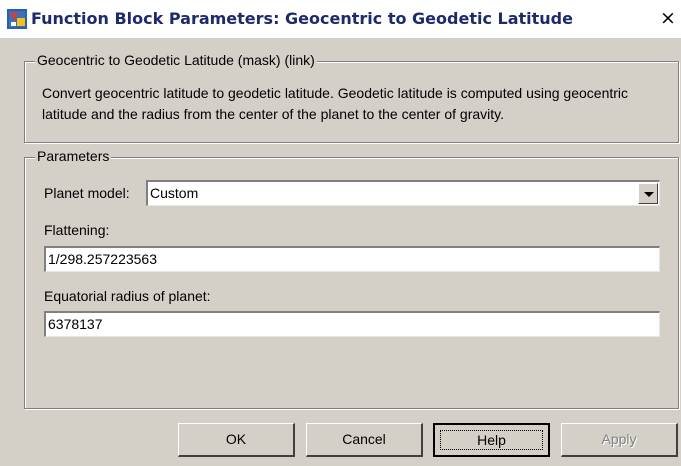  I want to click on parameters-legend: Parameters, so click(73, 156).